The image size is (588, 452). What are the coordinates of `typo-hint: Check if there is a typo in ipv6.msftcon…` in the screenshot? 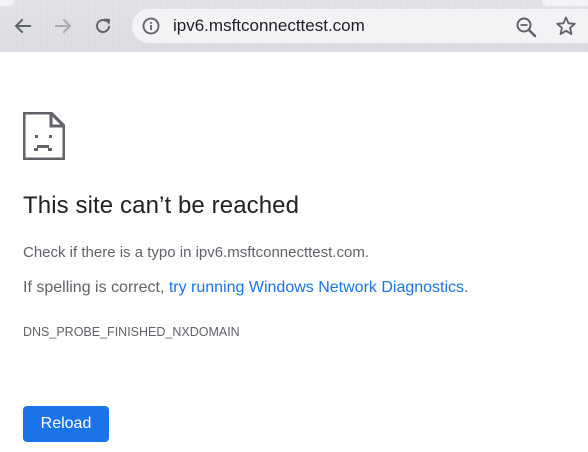 It's located at (196, 252).